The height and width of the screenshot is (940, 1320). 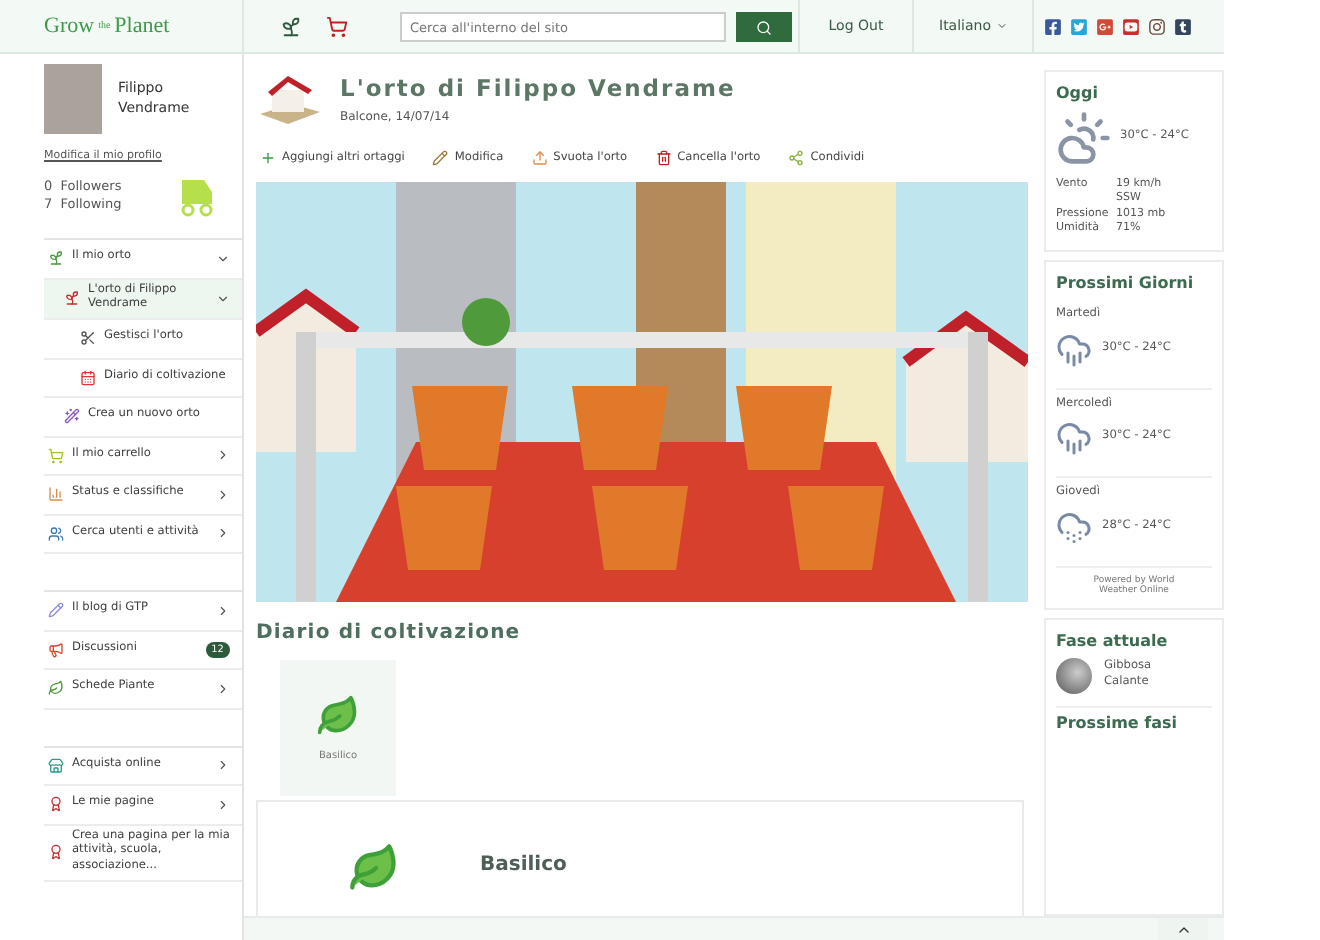 What do you see at coordinates (1084, 138) in the screenshot?
I see `cloud-sun-icon` at bounding box center [1084, 138].